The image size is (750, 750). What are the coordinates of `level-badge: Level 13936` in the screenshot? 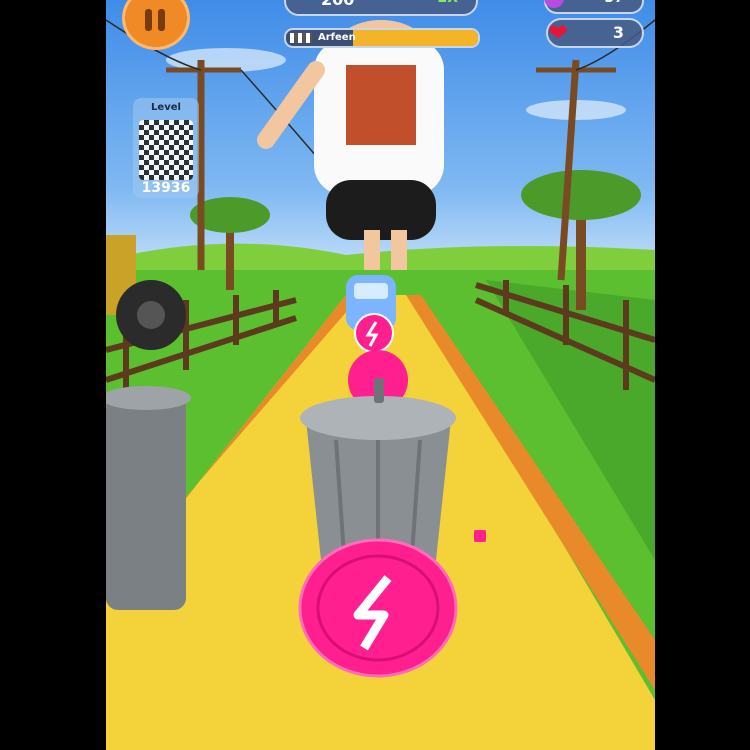 It's located at (166, 148).